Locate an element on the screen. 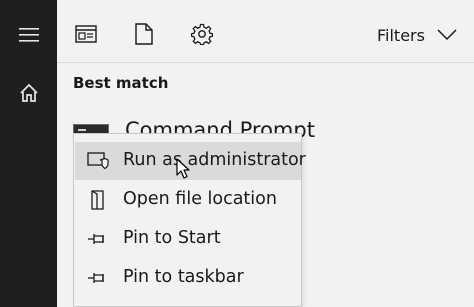  start-sidebar is located at coordinates (28, 153).